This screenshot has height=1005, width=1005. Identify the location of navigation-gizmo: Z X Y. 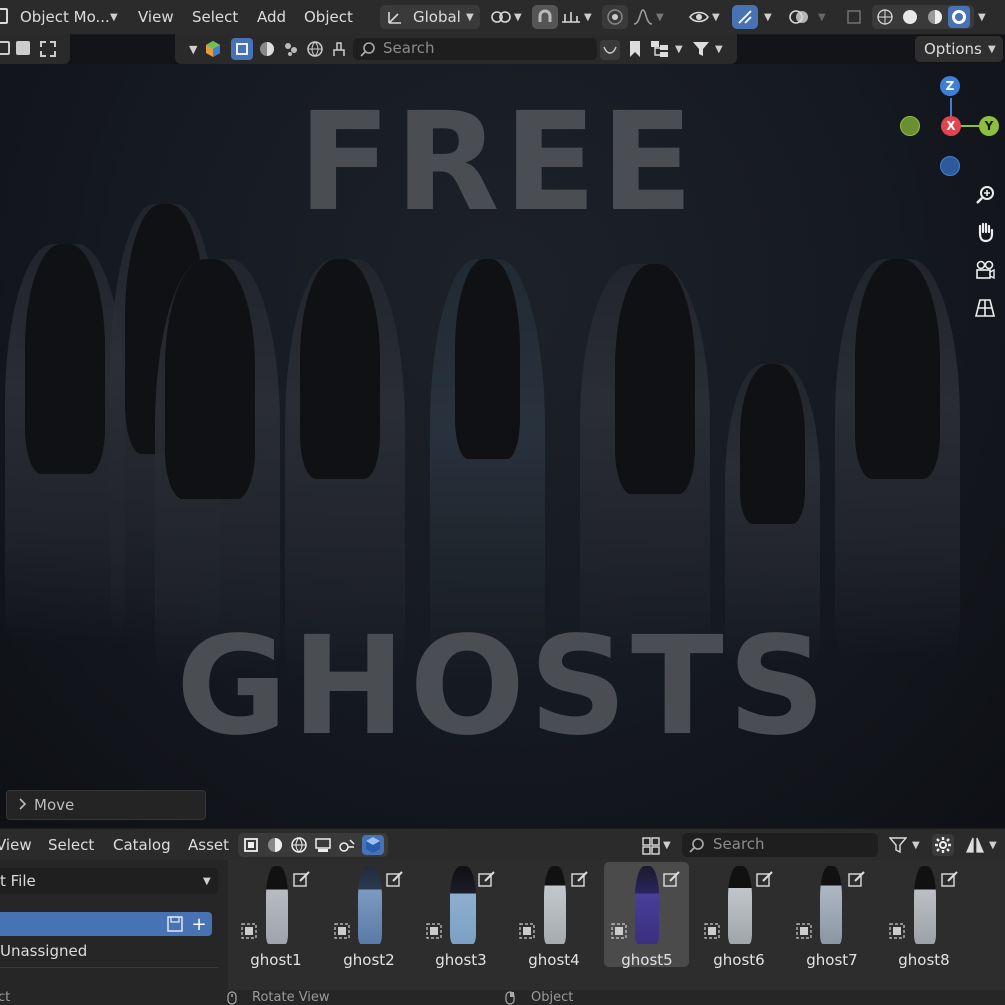
(950, 129).